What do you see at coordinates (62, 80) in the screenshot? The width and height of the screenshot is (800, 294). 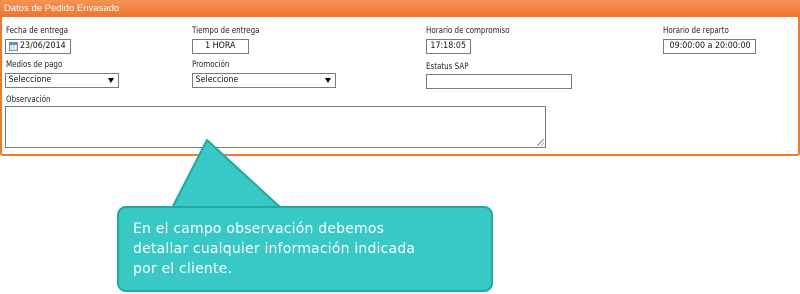 I see `medios-pago-select: Seleccione` at bounding box center [62, 80].